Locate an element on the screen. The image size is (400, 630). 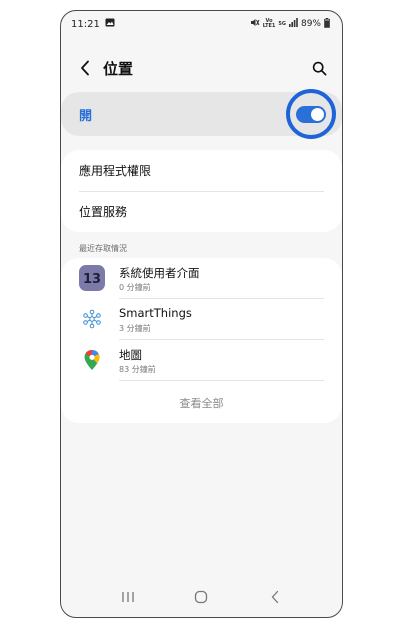
permissions-card: 應用程式權限 位置服務 is located at coordinates (201, 191).